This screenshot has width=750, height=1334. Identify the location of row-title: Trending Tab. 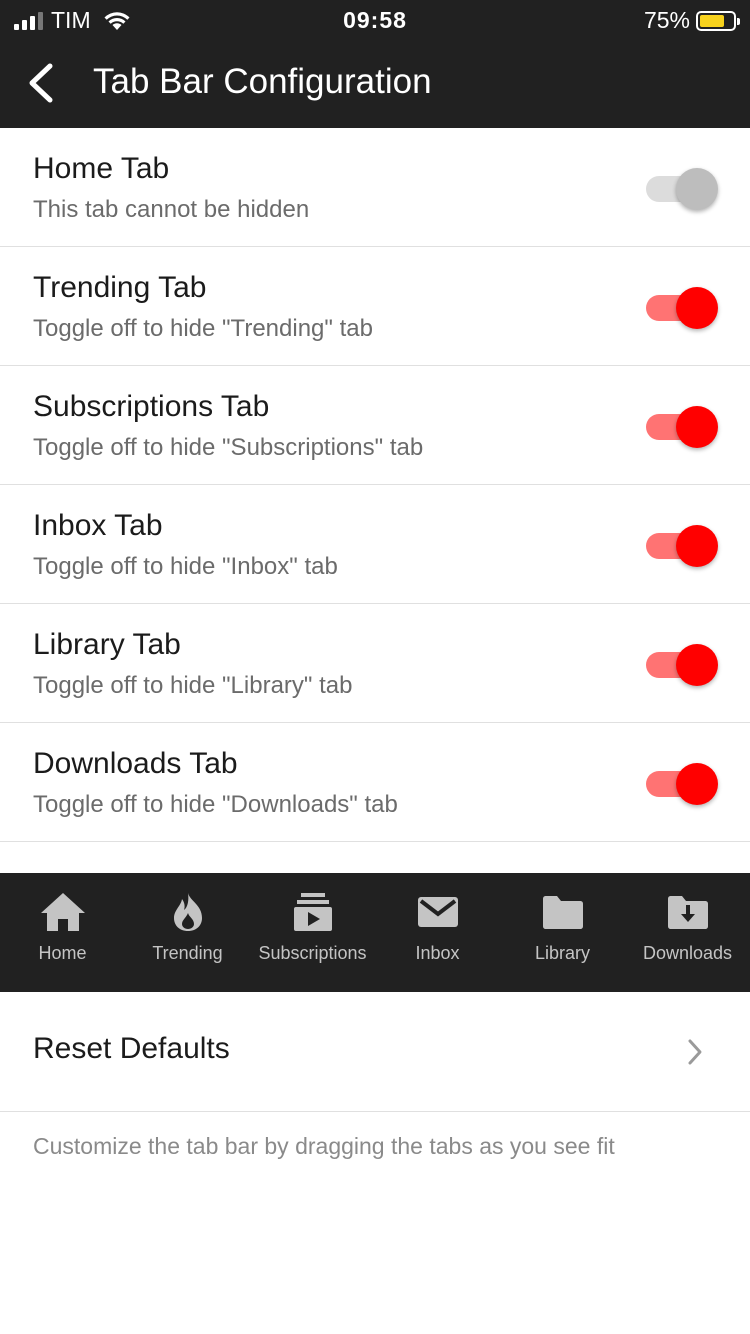
(120, 287).